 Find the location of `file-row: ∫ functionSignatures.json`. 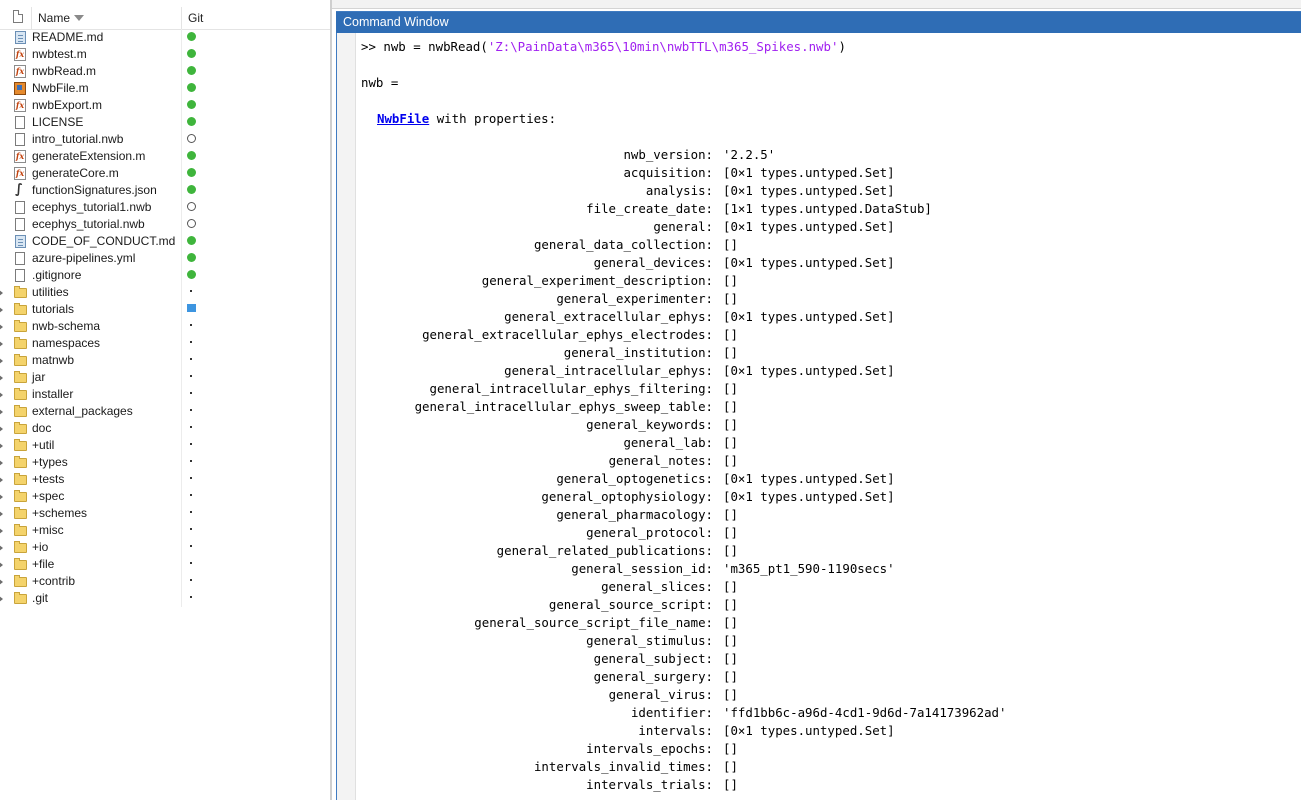

file-row: ∫ functionSignatures.json is located at coordinates (165, 190).